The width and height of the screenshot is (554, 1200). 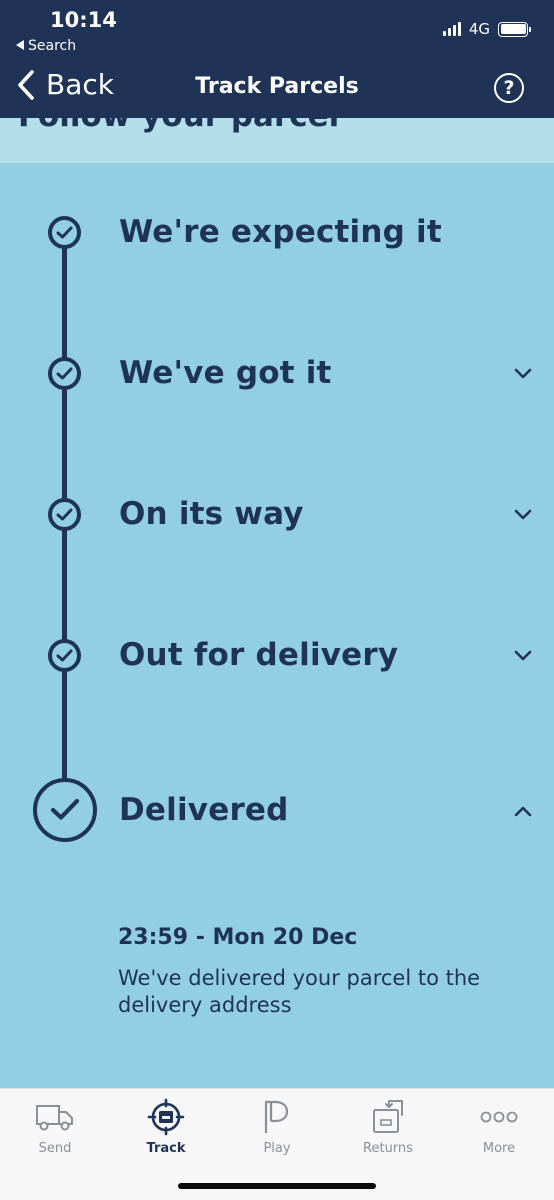 What do you see at coordinates (388, 1148) in the screenshot?
I see `tab-label: Returns` at bounding box center [388, 1148].